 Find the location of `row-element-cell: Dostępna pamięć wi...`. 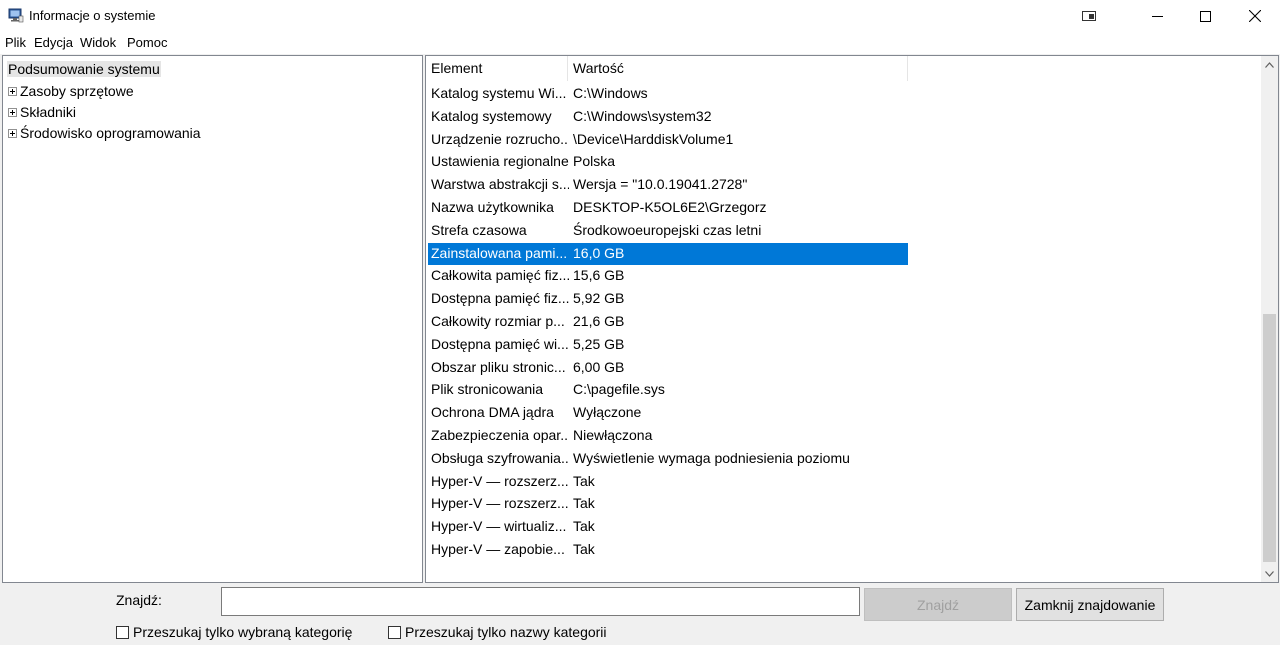

row-element-cell: Dostępna pamięć wi... is located at coordinates (500, 343).